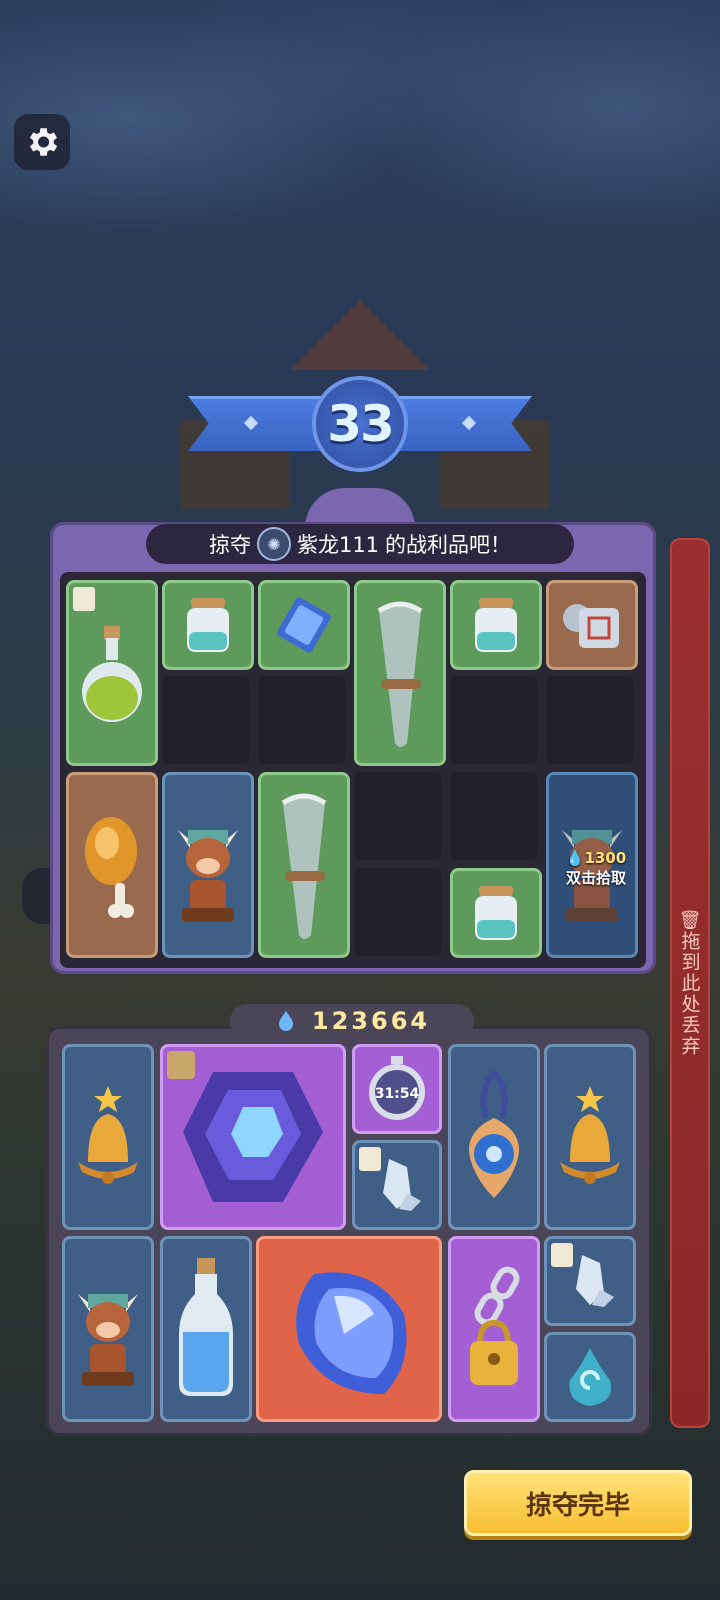 The image size is (720, 1600). Describe the element at coordinates (605, 858) in the screenshot. I see `price-value: 1300` at that location.